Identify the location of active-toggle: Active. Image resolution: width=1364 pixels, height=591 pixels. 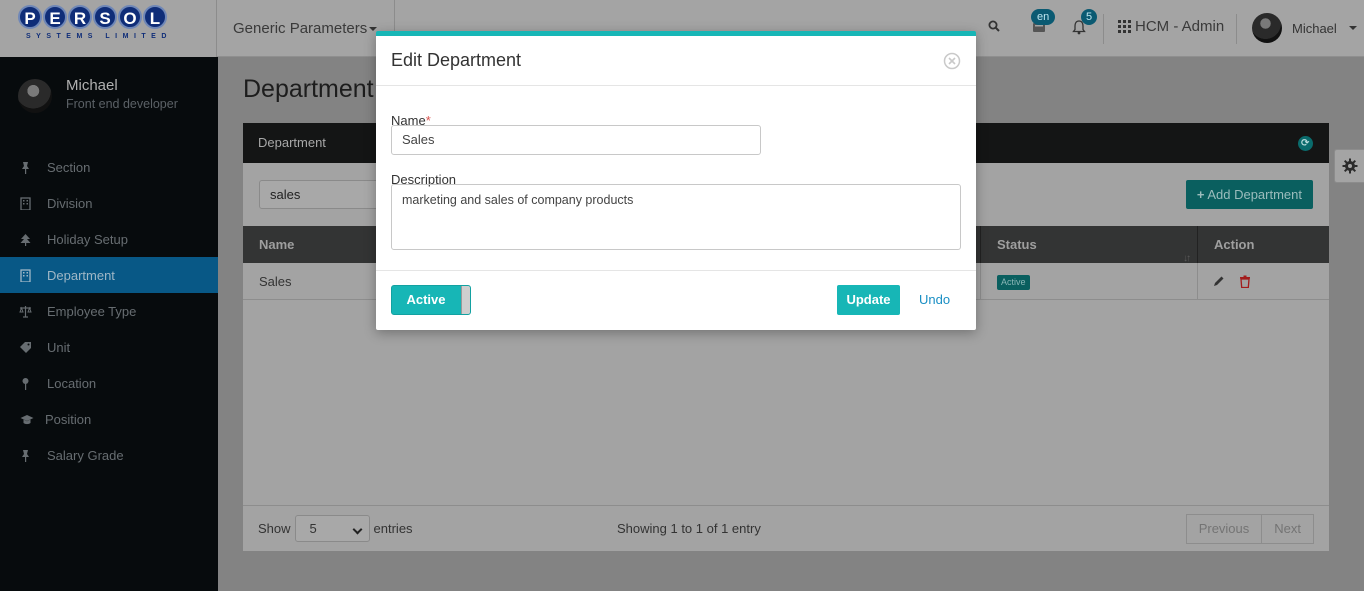
(431, 300).